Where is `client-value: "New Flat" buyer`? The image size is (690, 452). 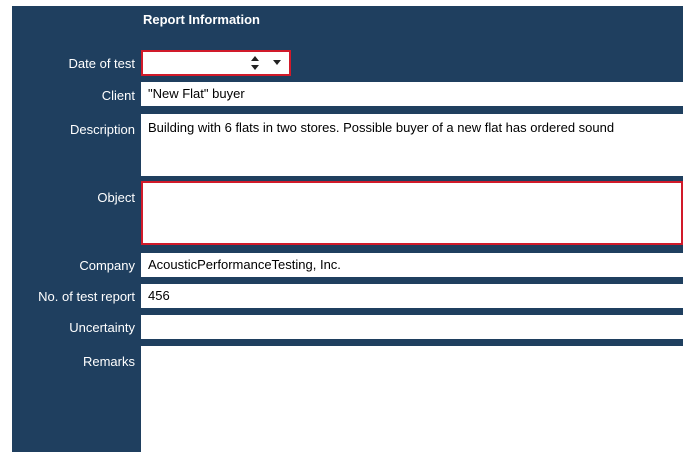 client-value: "New Flat" buyer is located at coordinates (196, 93).